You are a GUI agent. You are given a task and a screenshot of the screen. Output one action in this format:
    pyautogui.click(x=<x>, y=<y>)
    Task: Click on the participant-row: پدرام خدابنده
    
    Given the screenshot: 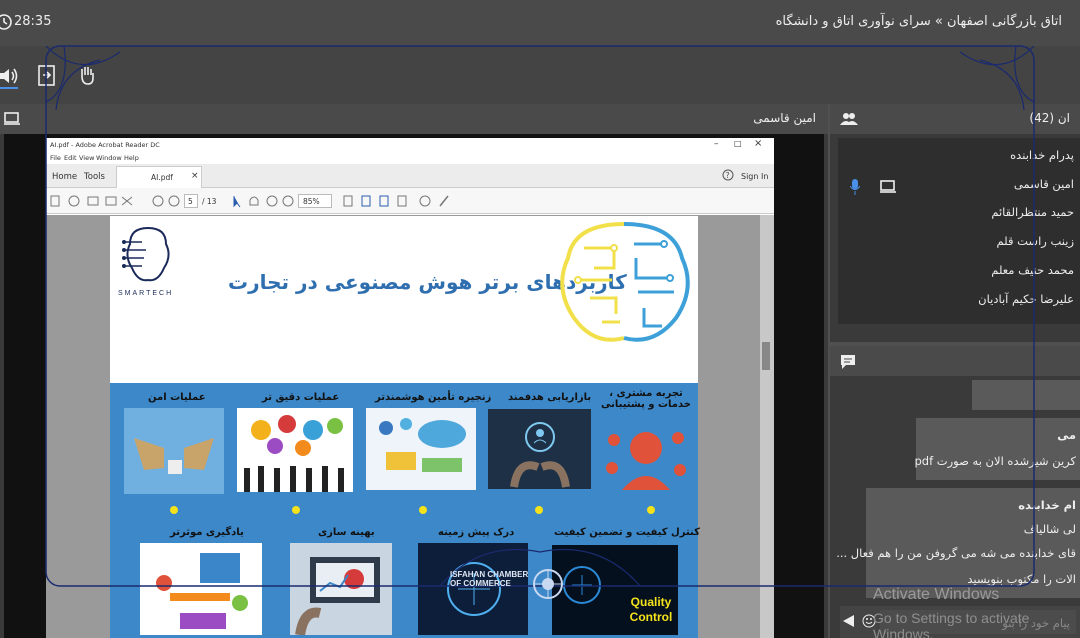 What is the action you would take?
    pyautogui.click(x=1042, y=155)
    